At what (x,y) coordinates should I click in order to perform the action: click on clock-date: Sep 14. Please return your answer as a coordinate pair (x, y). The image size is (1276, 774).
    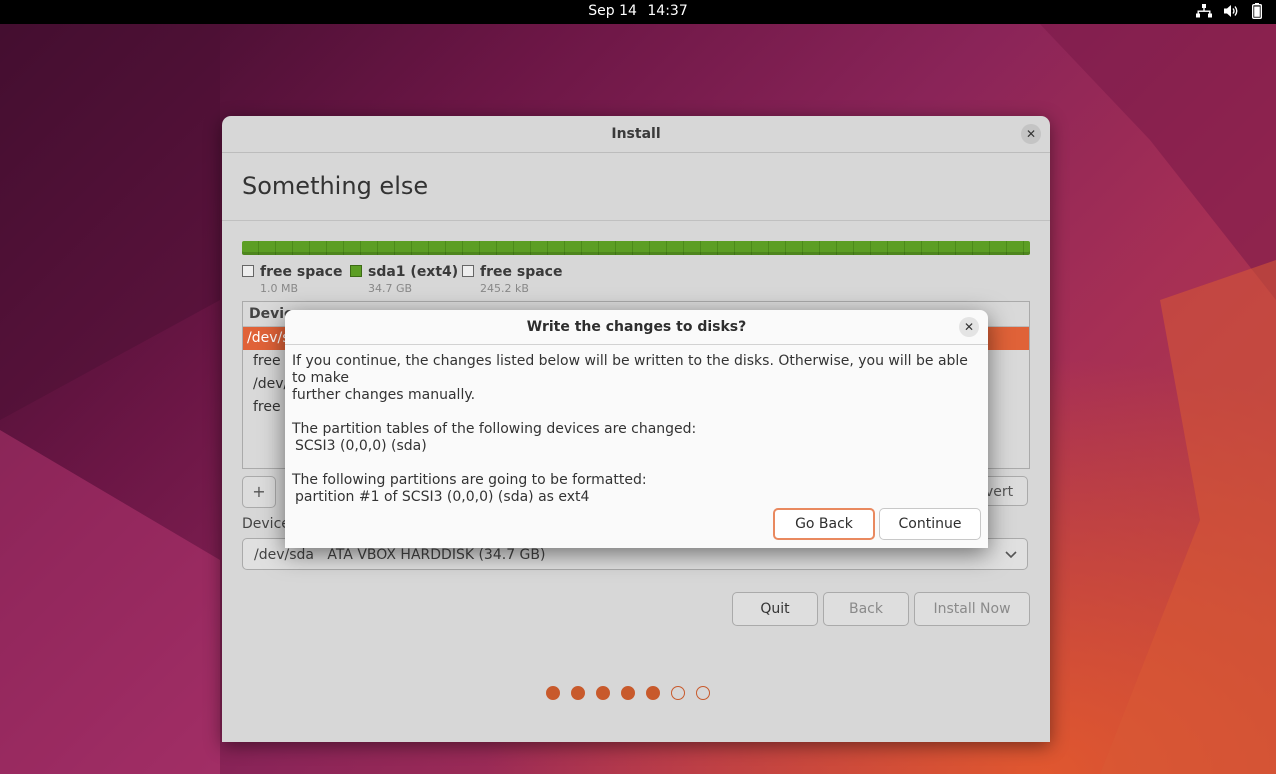
    Looking at the image, I should click on (612, 11).